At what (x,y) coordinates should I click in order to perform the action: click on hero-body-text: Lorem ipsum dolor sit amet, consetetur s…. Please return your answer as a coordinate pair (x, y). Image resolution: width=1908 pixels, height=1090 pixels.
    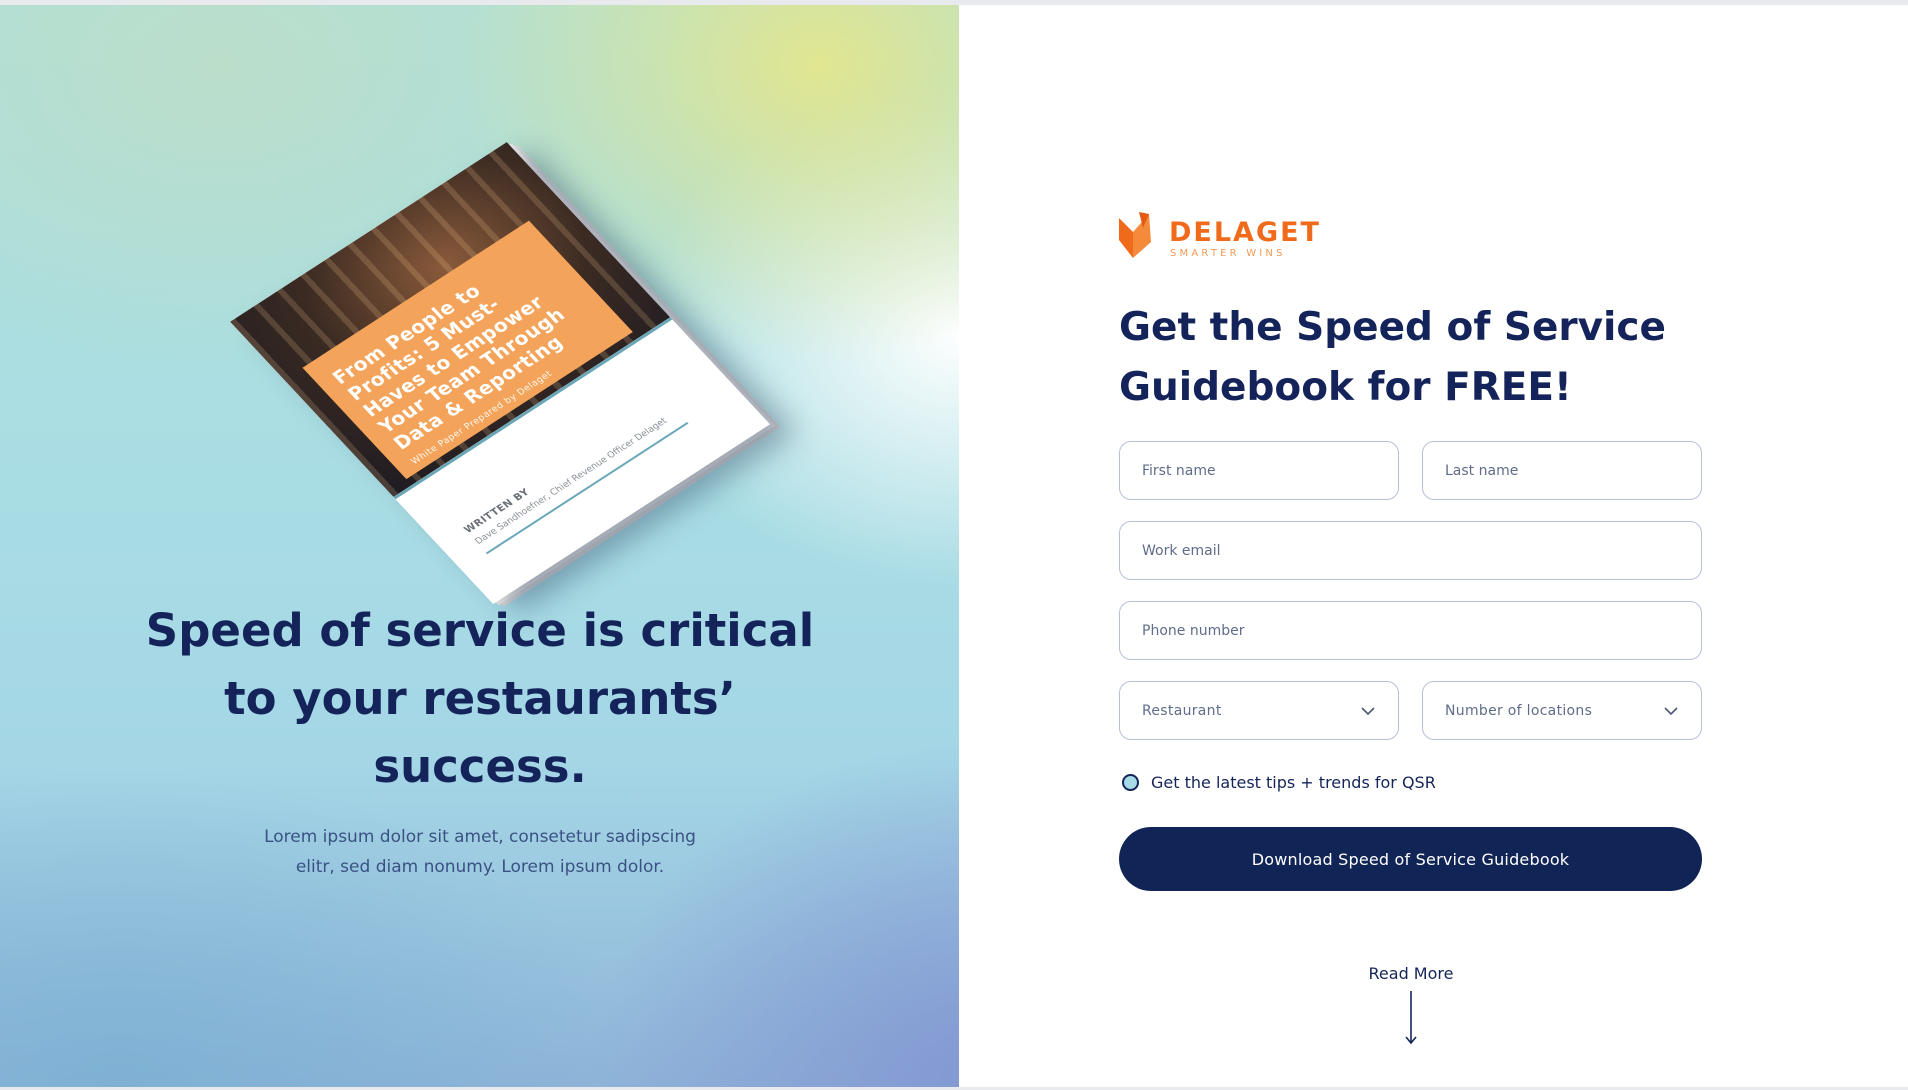
    Looking at the image, I should click on (480, 852).